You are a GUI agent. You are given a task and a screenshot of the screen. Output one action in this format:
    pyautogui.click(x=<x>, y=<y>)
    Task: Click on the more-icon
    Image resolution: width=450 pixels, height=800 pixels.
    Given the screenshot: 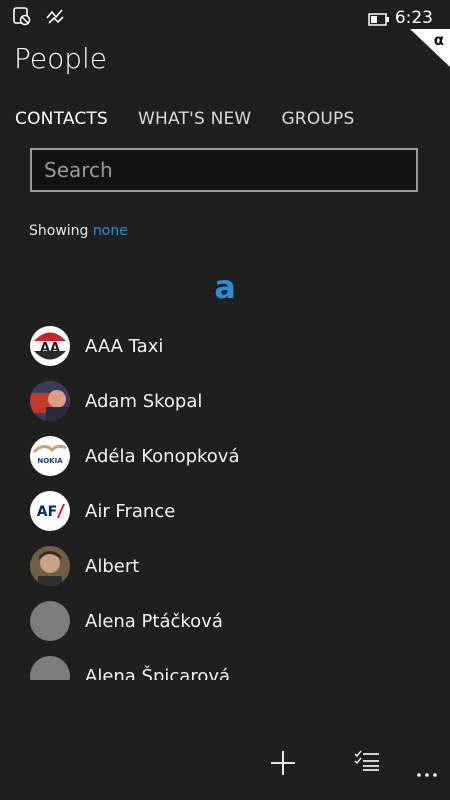 What is the action you would take?
    pyautogui.click(x=427, y=772)
    